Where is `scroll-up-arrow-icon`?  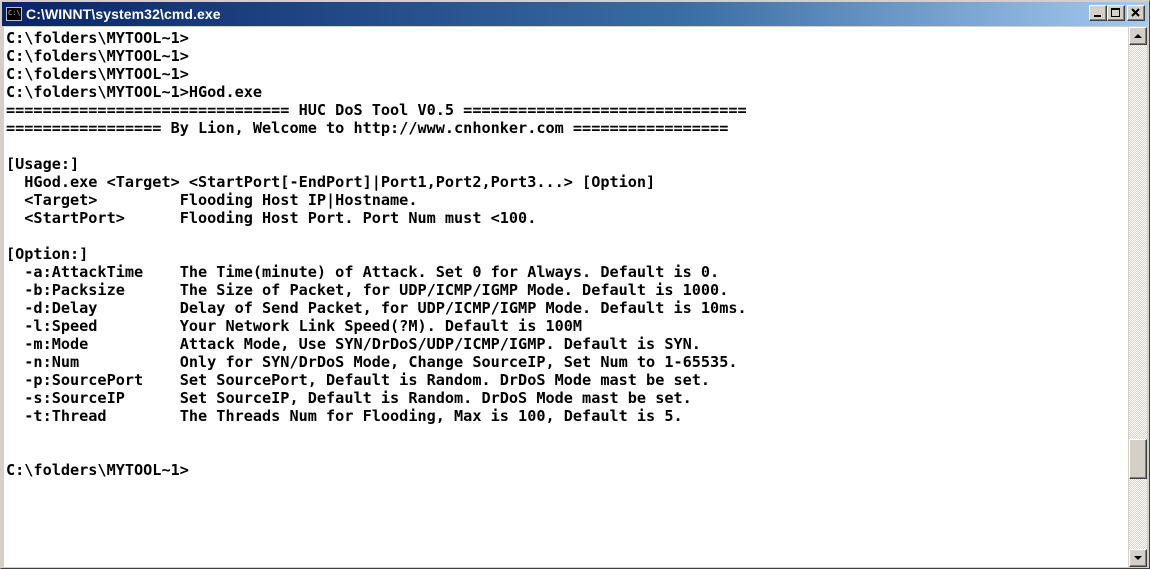
scroll-up-arrow-icon is located at coordinates (1138, 36).